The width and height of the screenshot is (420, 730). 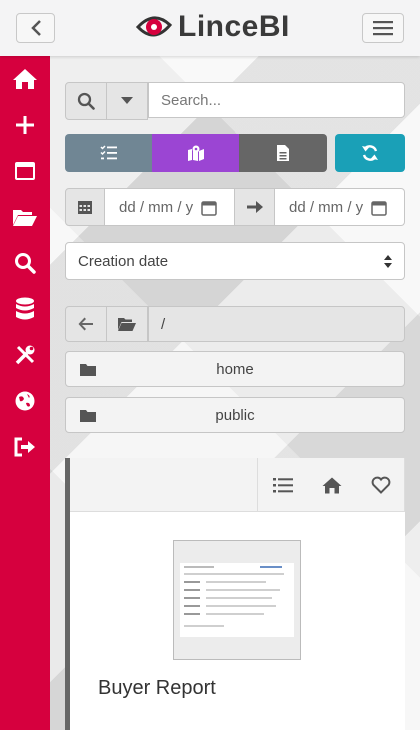 I want to click on sidebar-item-new, so click(x=25, y=125).